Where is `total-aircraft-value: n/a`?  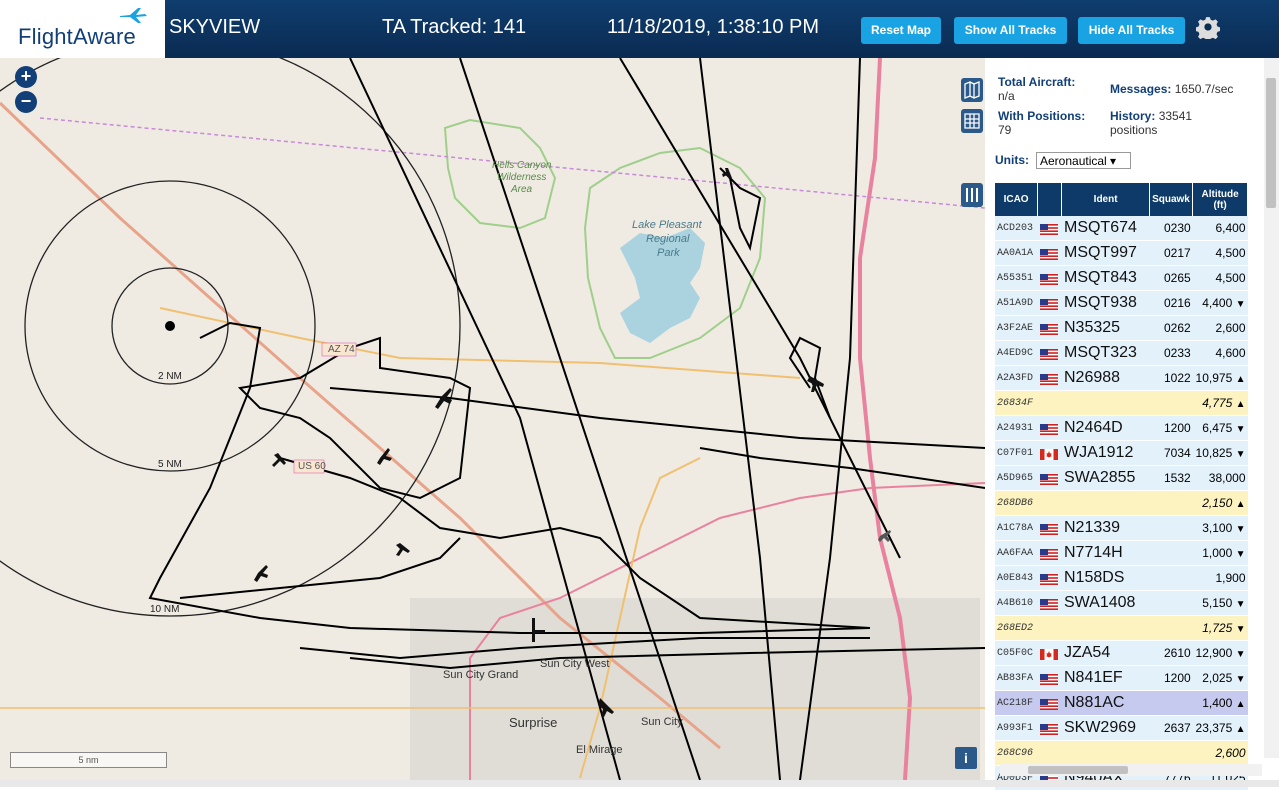
total-aircraft-value: n/a is located at coordinates (1006, 96).